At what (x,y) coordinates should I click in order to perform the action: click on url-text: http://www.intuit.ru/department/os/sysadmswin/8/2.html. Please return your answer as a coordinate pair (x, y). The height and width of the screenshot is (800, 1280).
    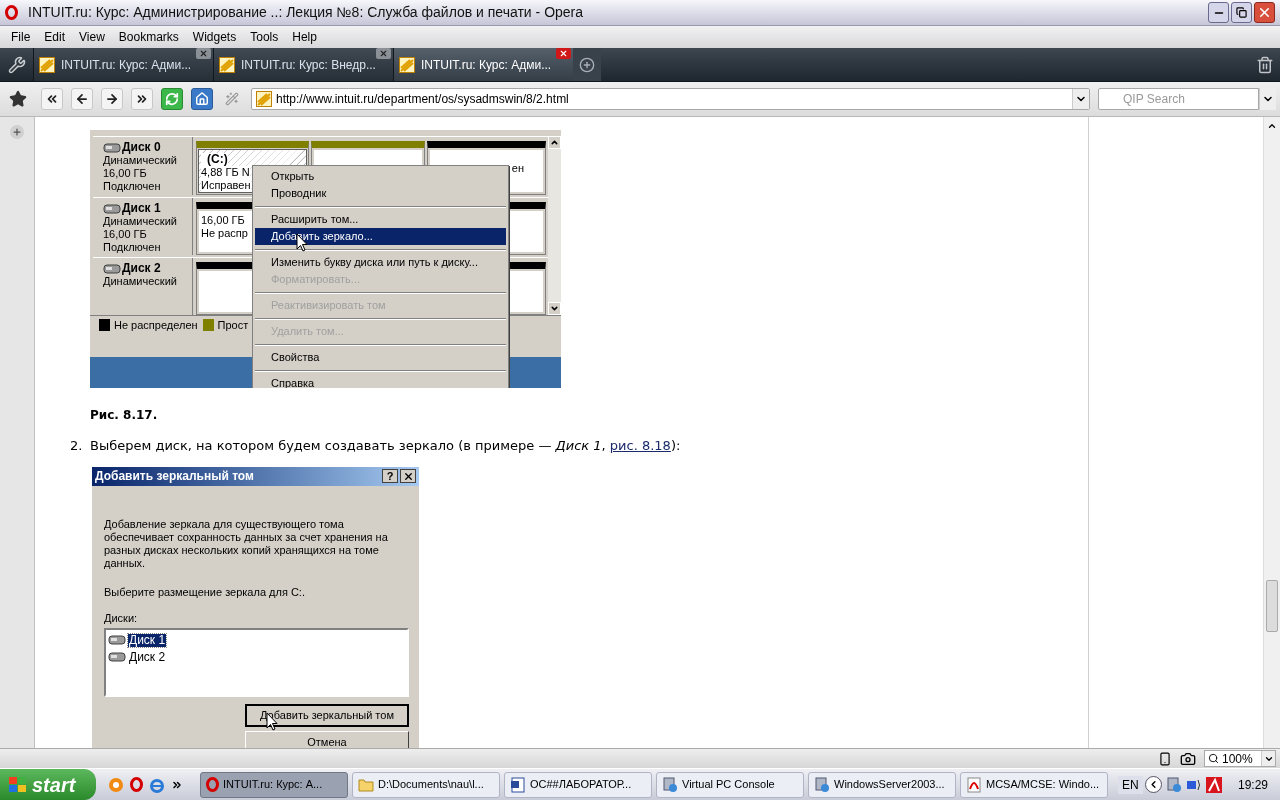
    Looking at the image, I should click on (423, 99).